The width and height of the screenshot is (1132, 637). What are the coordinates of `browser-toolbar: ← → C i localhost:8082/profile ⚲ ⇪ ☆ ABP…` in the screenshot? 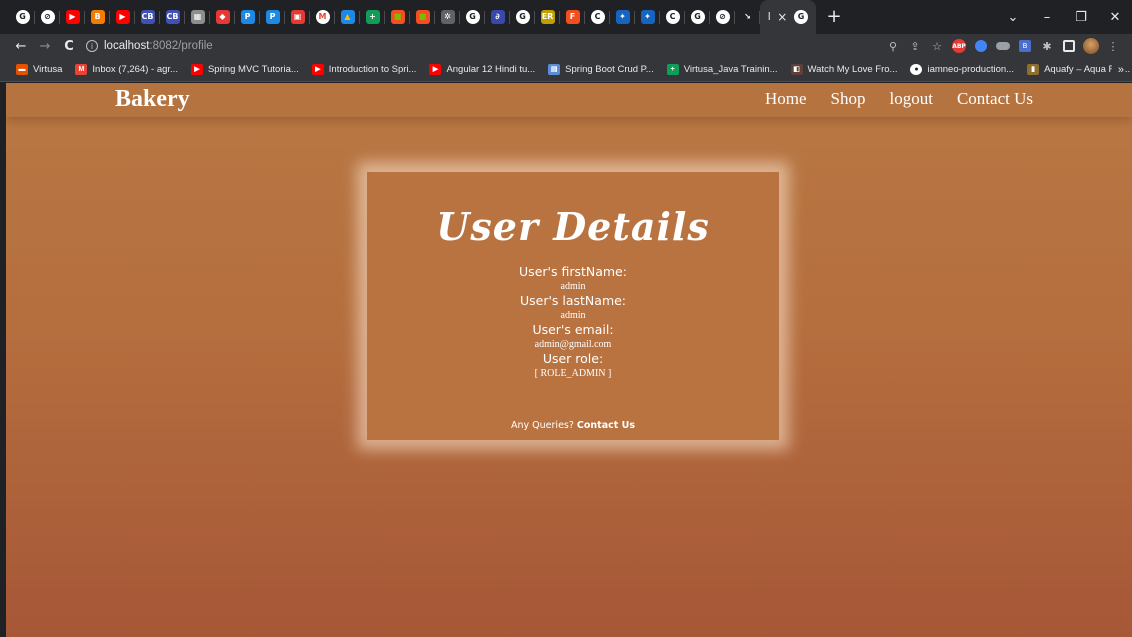 It's located at (566, 46).